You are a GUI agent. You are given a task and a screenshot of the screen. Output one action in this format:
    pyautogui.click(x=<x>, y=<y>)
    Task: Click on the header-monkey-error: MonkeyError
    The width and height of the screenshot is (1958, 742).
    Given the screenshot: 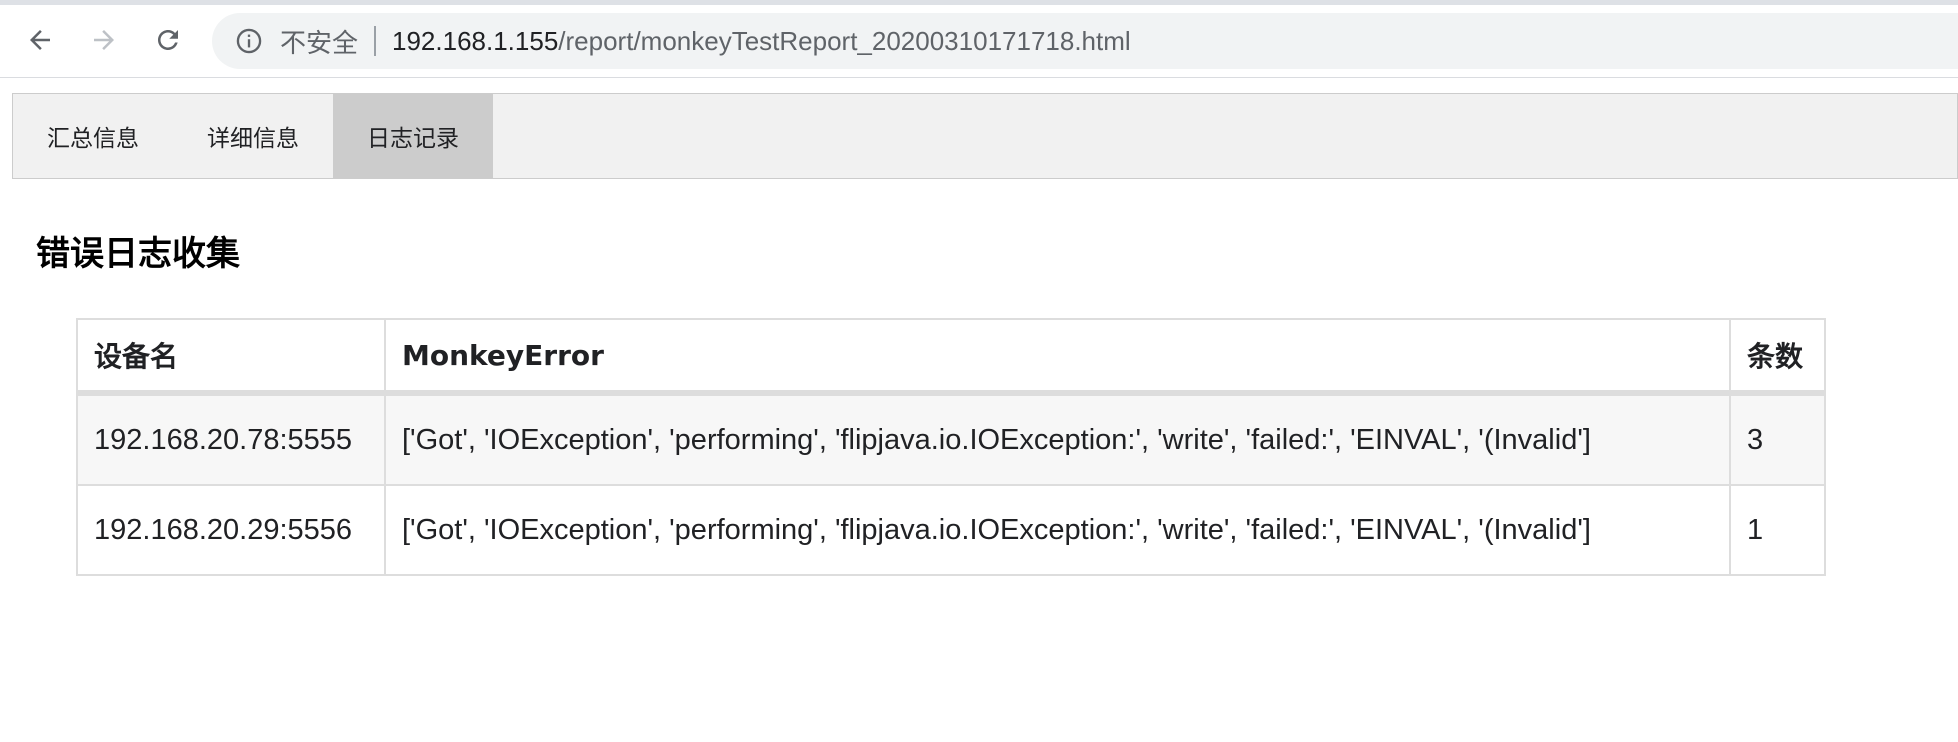 What is the action you would take?
    pyautogui.click(x=1057, y=357)
    